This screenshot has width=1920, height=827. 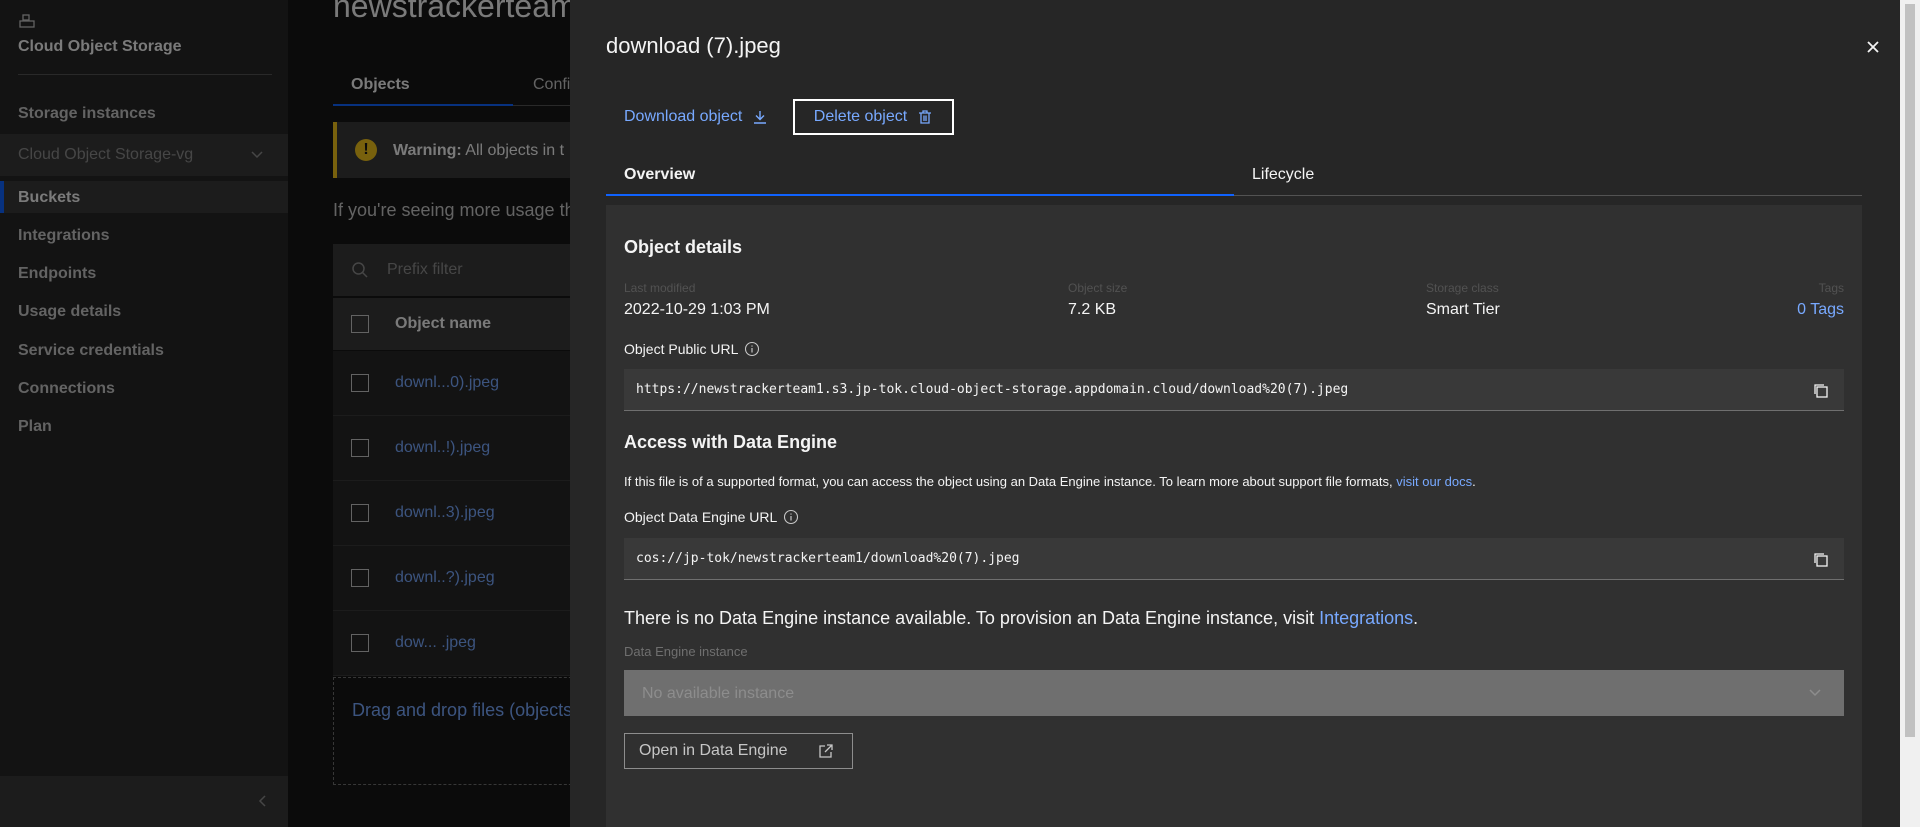 I want to click on data-engine-url-label: Object Data Engine URL, so click(x=701, y=517).